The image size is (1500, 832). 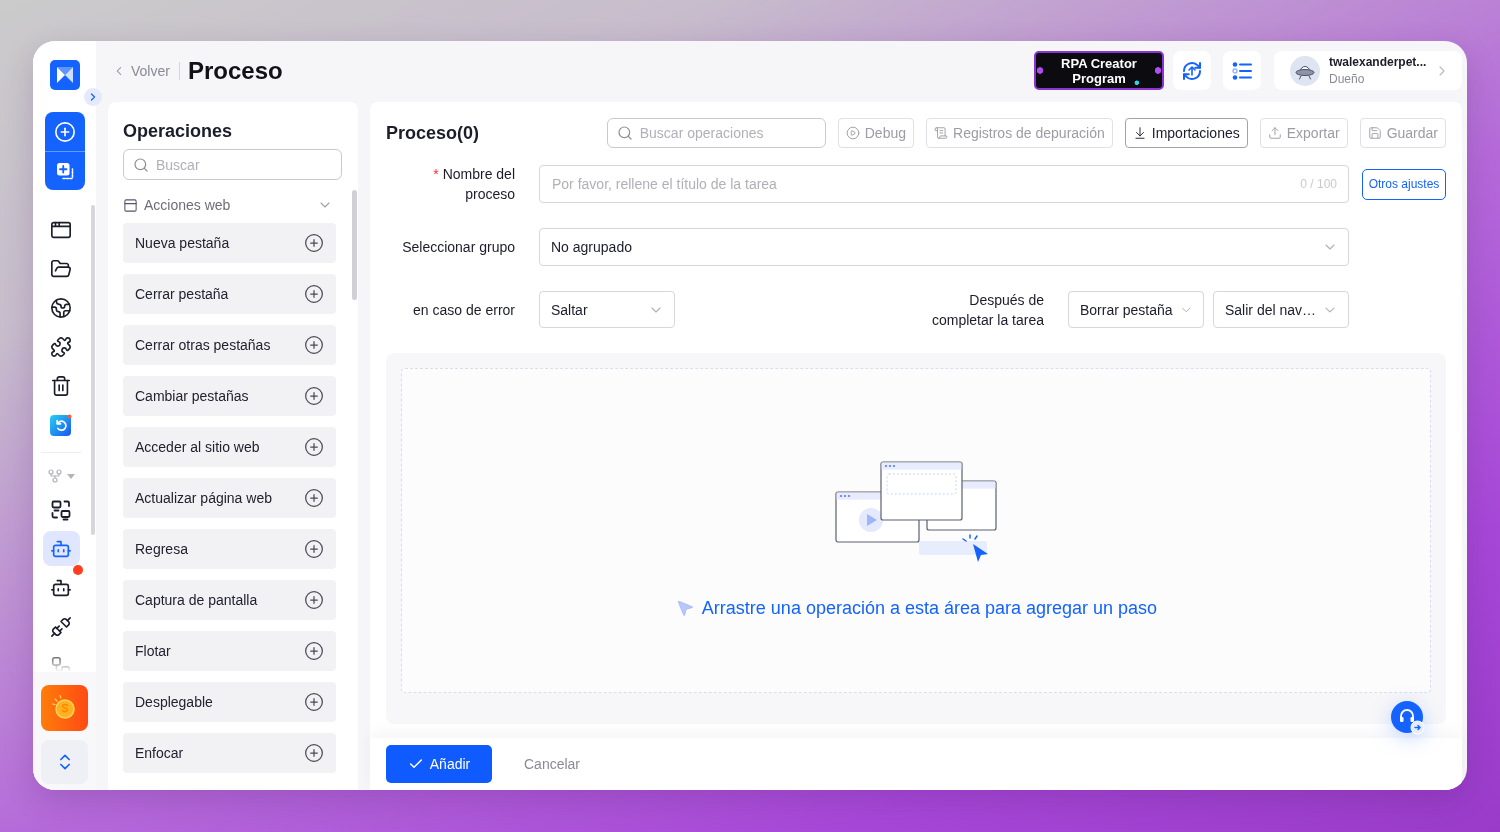 What do you see at coordinates (944, 247) in the screenshot?
I see `group-select: No agrupado` at bounding box center [944, 247].